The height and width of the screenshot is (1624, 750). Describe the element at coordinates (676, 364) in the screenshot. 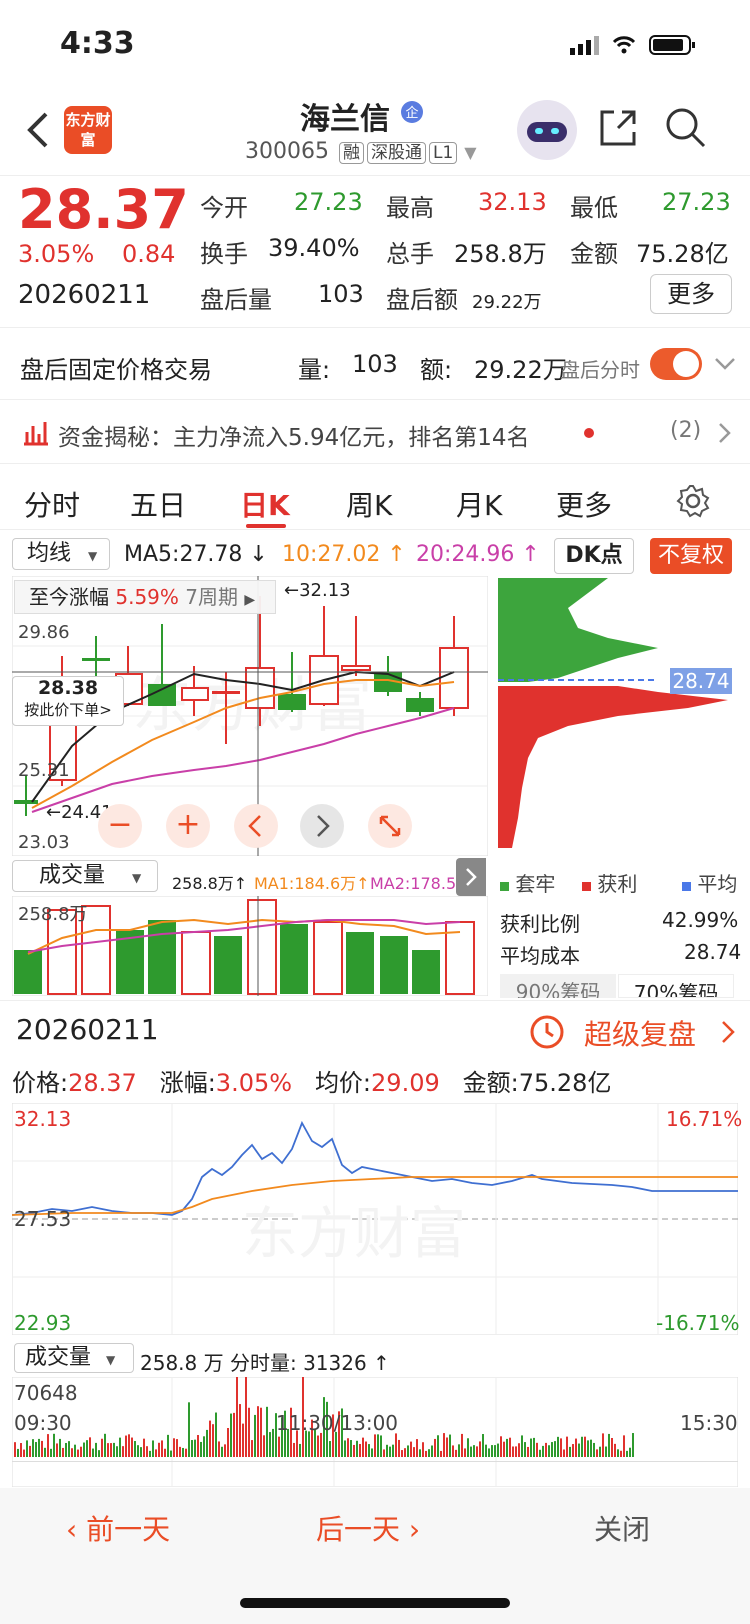

I see `after-hours-toggle` at that location.